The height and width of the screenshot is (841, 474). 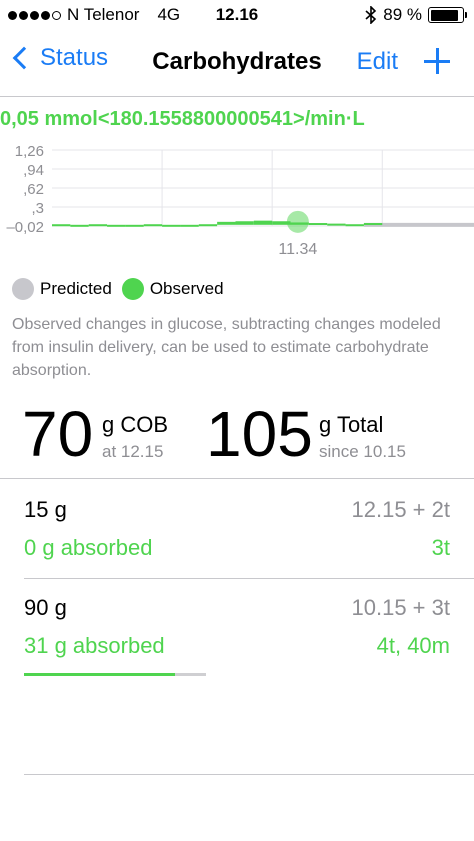 What do you see at coordinates (259, 434) in the screenshot?
I see `total-value: 105` at bounding box center [259, 434].